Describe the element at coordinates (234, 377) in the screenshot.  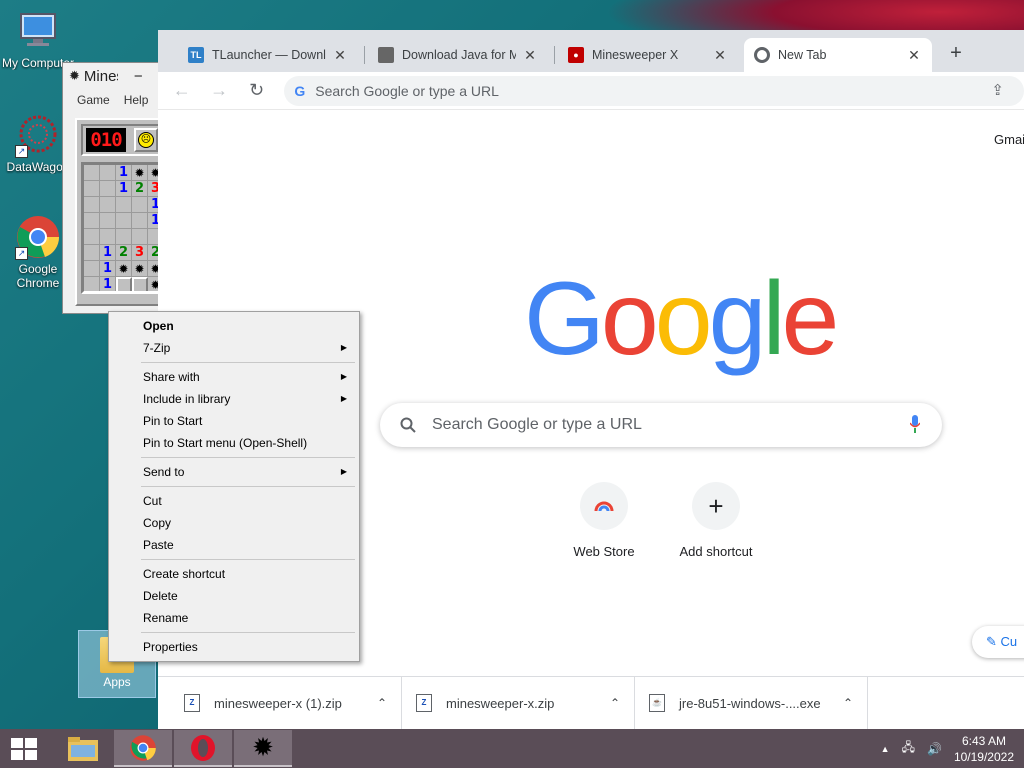
I see `menu-item-share-with: Share with ▶` at that location.